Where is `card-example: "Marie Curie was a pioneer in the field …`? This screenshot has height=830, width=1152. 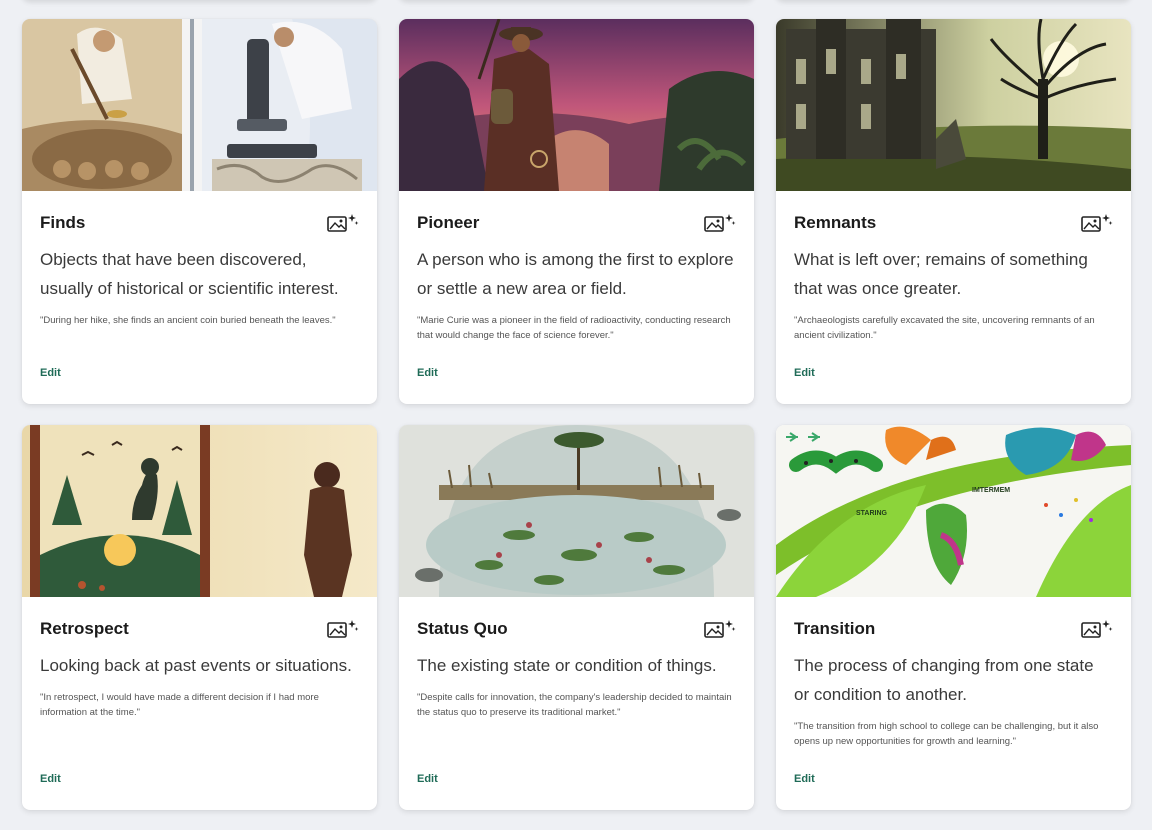
card-example: "Marie Curie was a pioneer in the field … is located at coordinates (574, 328).